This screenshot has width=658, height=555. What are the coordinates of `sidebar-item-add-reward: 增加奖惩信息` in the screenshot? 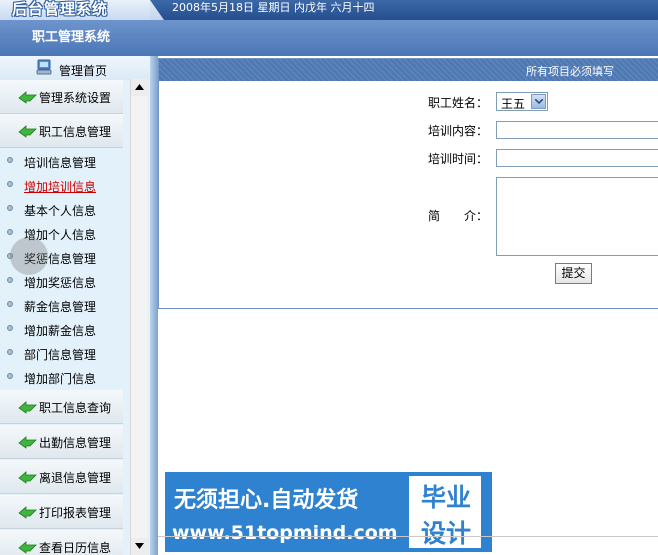 It's located at (61, 281).